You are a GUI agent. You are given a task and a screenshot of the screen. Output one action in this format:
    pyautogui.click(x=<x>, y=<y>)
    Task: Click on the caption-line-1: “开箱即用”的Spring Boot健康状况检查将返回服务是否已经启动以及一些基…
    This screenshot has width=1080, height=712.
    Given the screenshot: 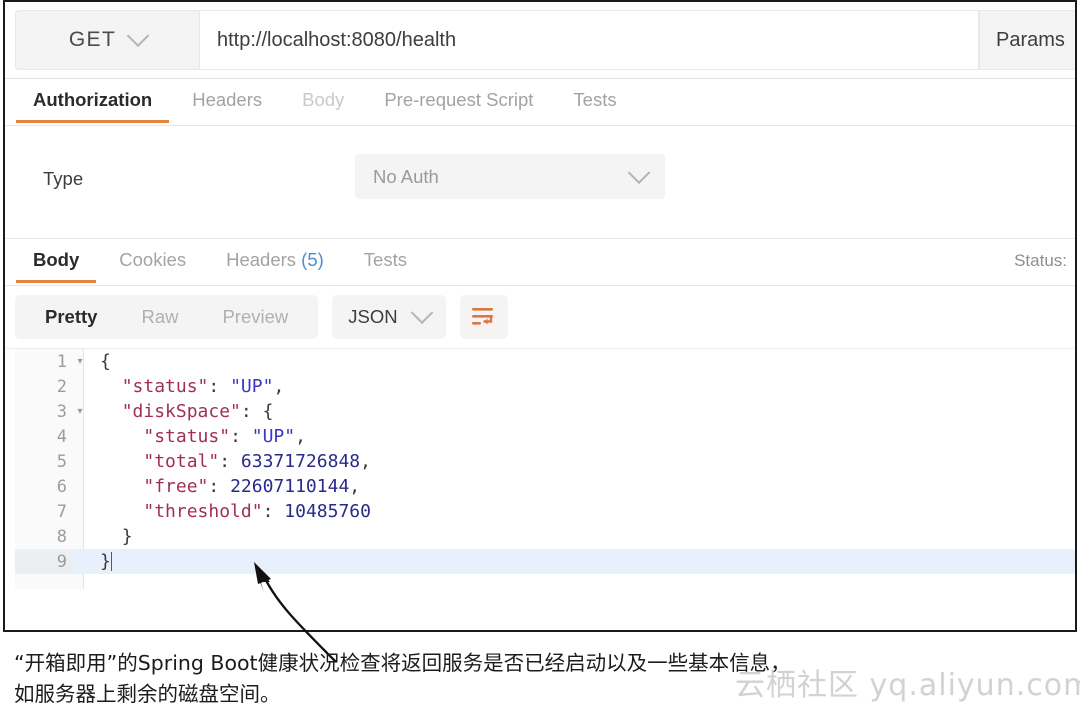 What is the action you would take?
    pyautogui.click(x=402, y=663)
    